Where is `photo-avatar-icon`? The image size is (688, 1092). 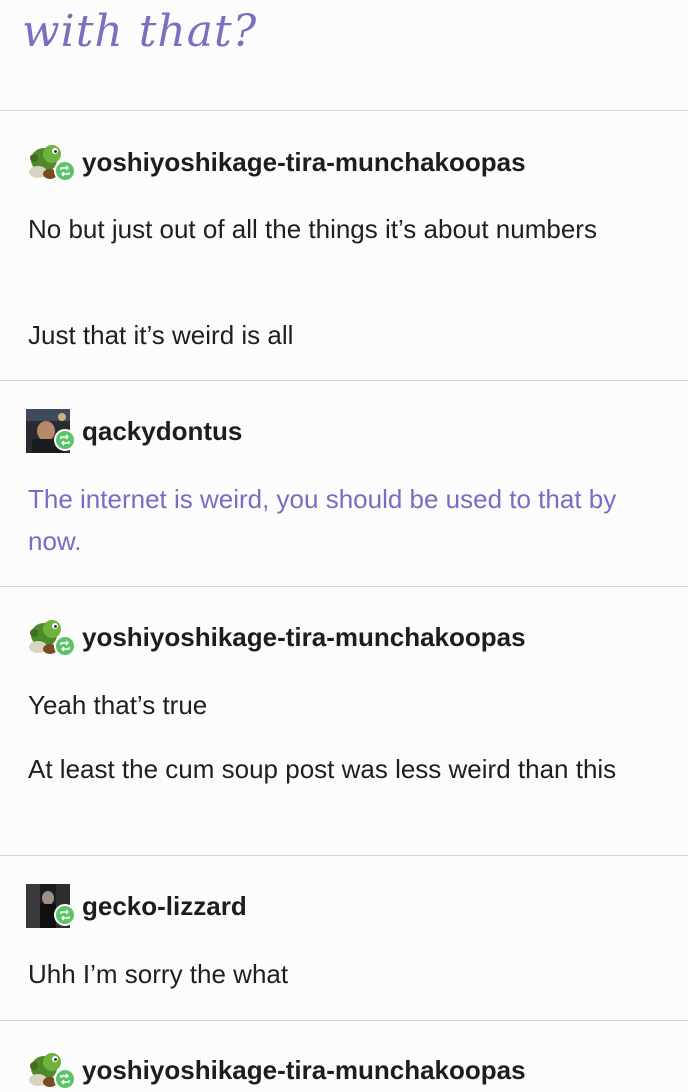 photo-avatar-icon is located at coordinates (51, 431).